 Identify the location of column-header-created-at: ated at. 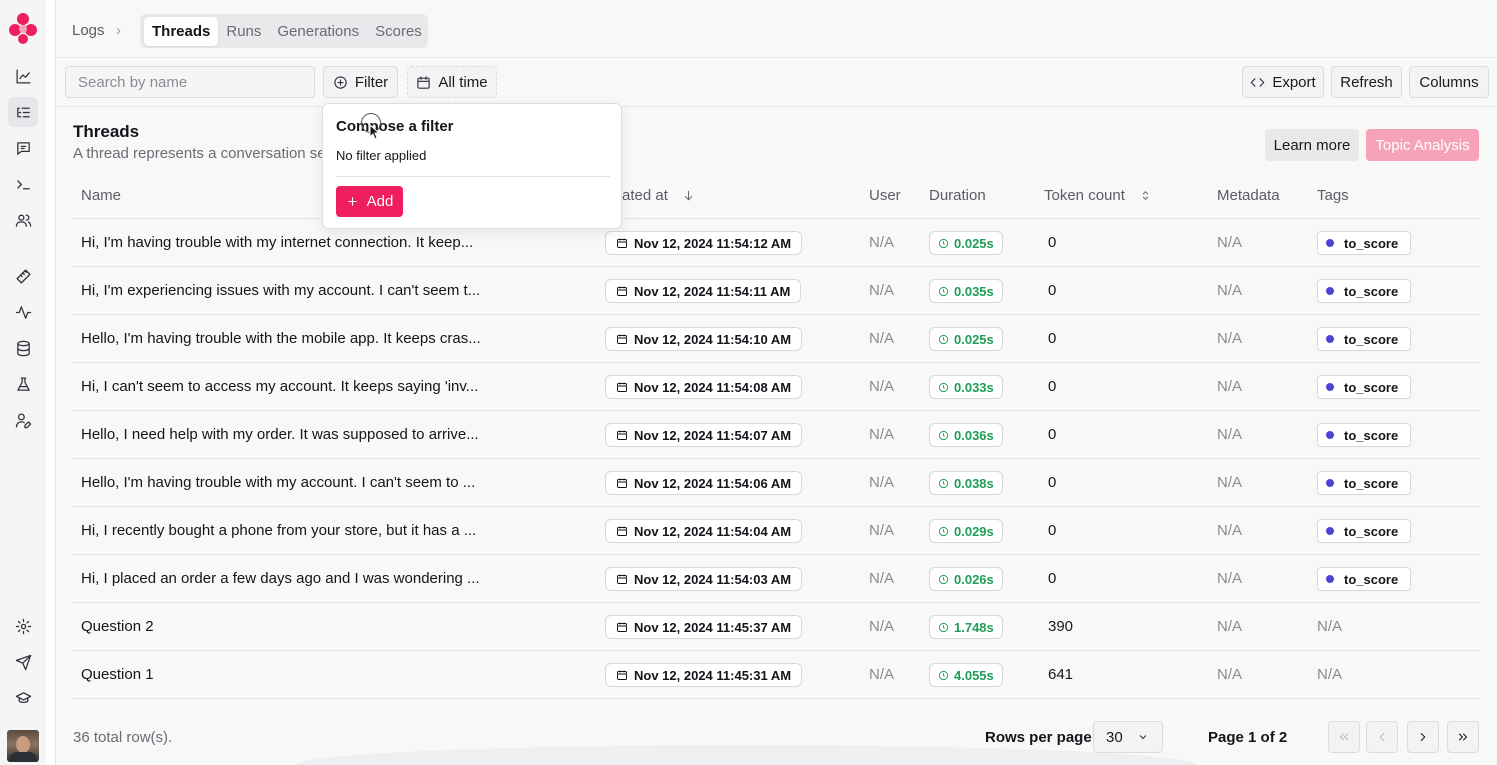
(658, 195).